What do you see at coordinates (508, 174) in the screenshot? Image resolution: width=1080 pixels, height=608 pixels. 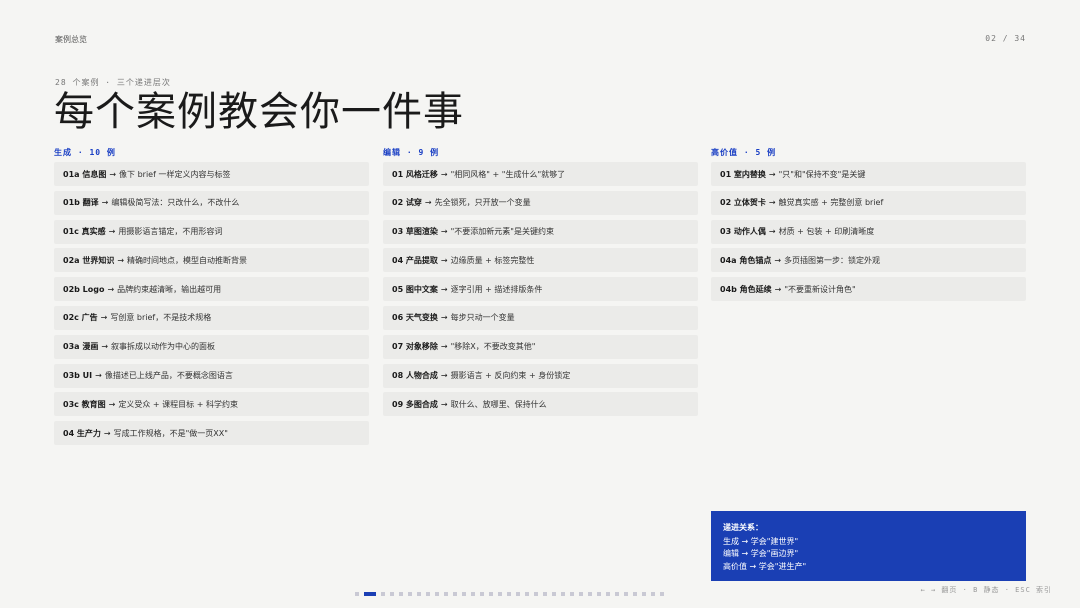 I see `case-lesson: "相同风格" + "生成什么"就够了` at bounding box center [508, 174].